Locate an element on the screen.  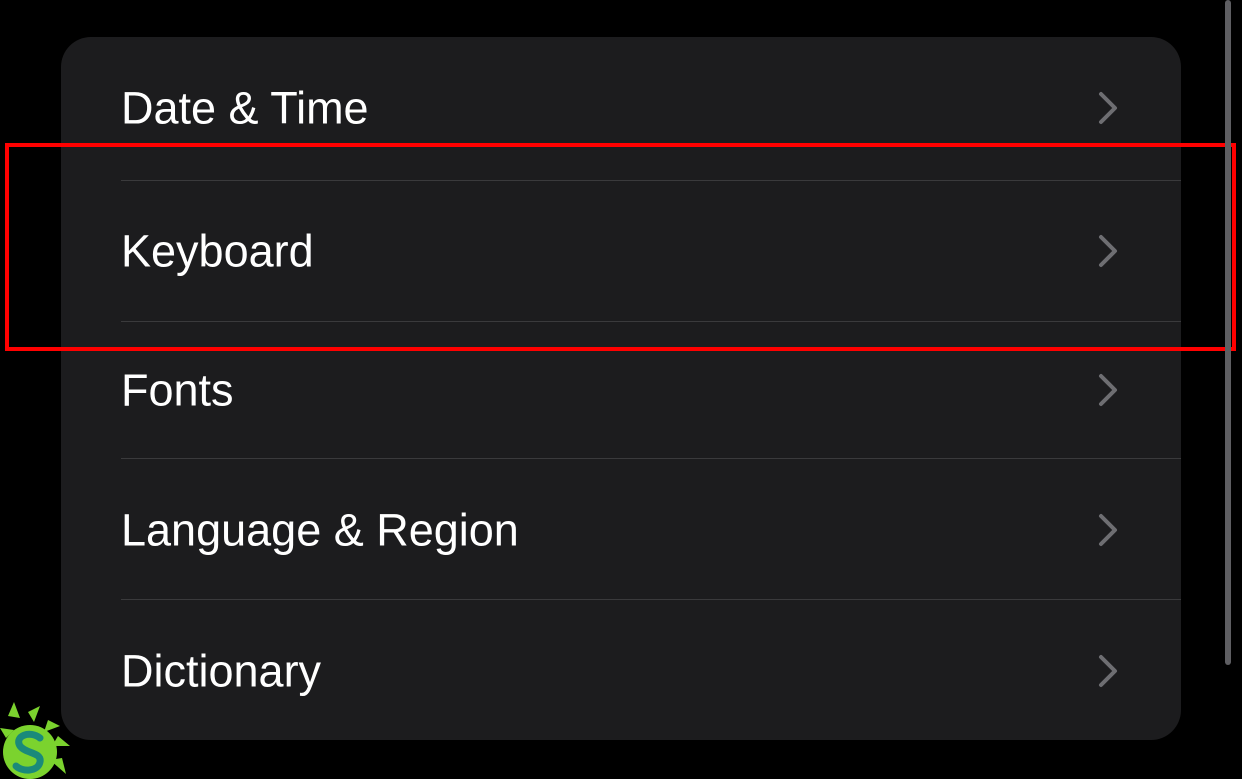
settings-item-label: Language & Region is located at coordinates (320, 530).